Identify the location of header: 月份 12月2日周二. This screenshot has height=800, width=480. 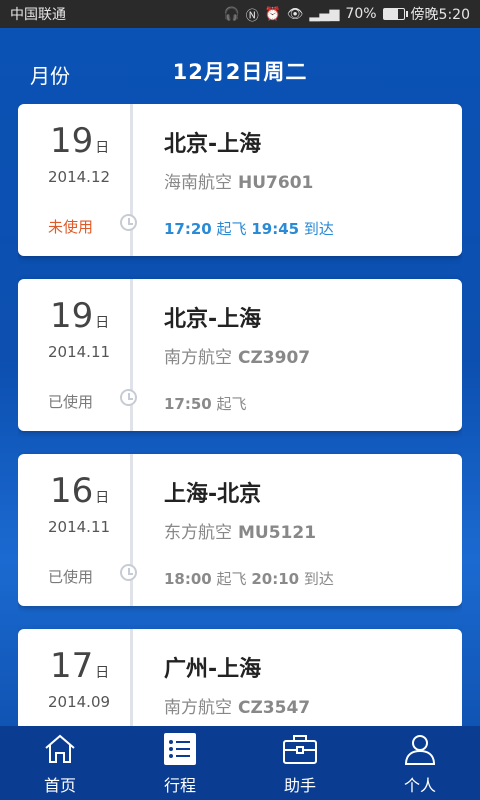
(240, 66).